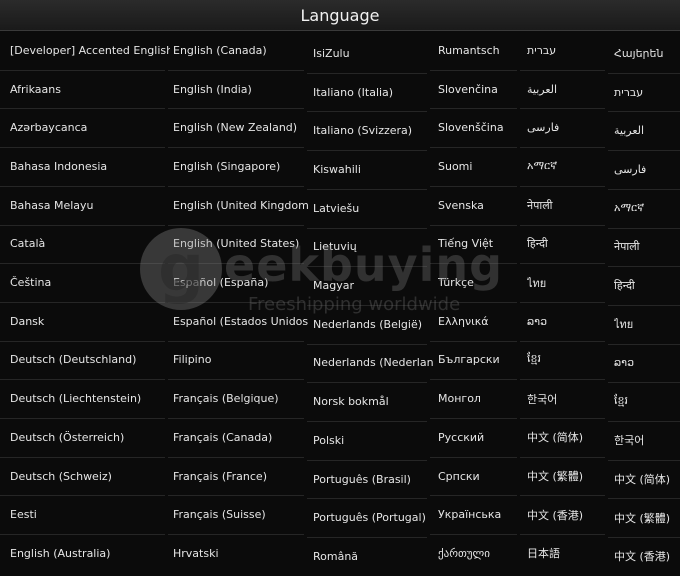 The width and height of the screenshot is (680, 576). Describe the element at coordinates (240, 360) in the screenshot. I see `language-option: Filipino` at that location.